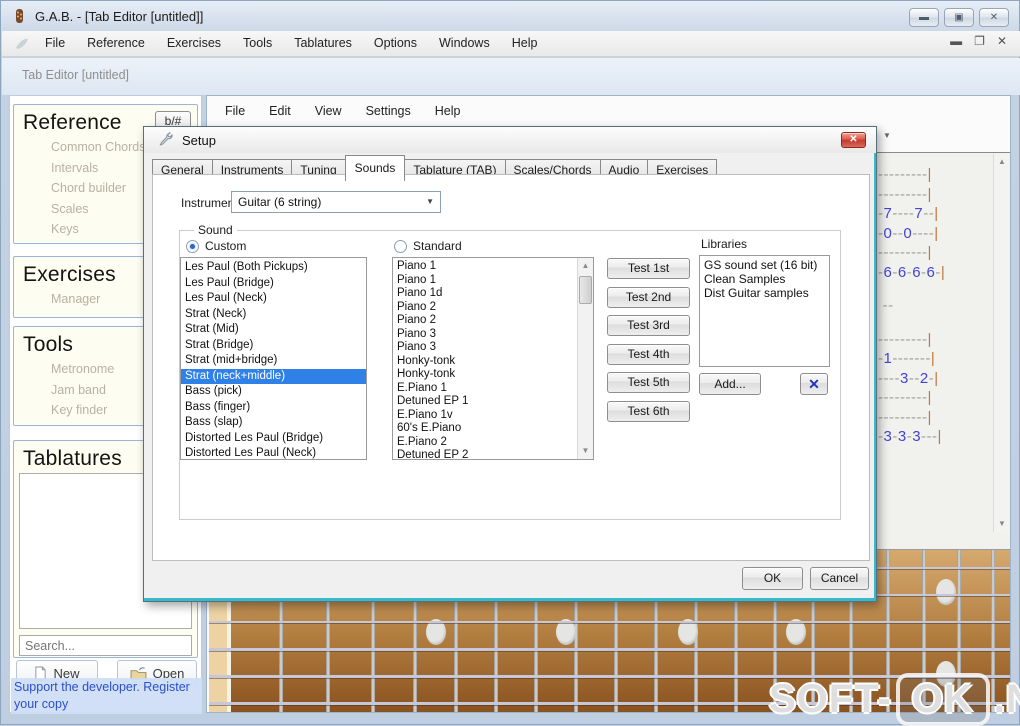  I want to click on document-tab: Tab Editor [untitled], so click(75, 75).